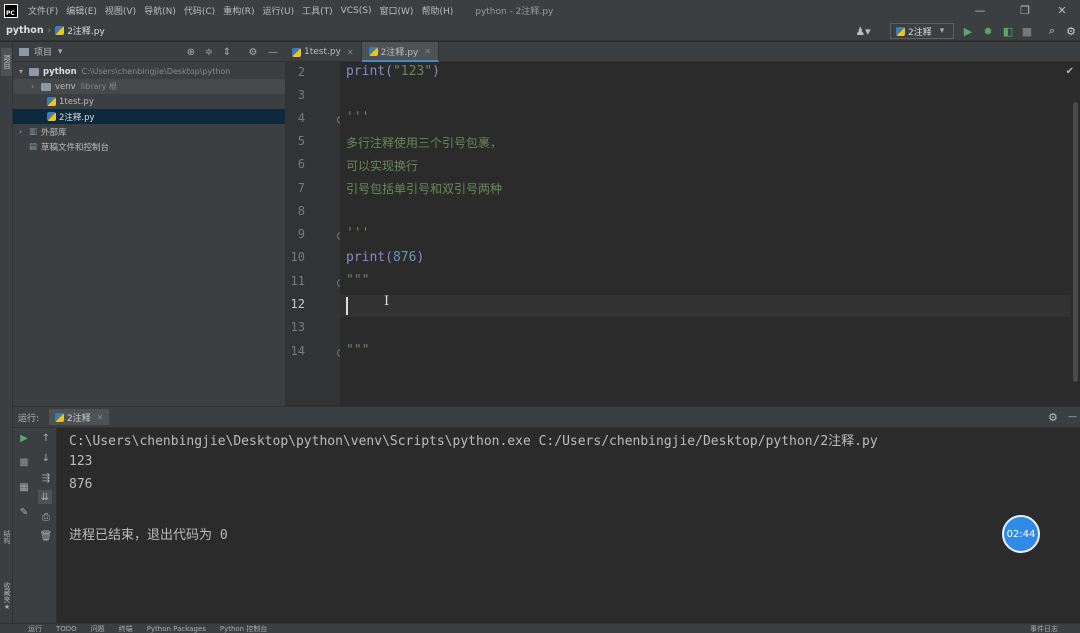  What do you see at coordinates (400, 52) in the screenshot?
I see `tab-2zhushi: 2注释.py ✕` at bounding box center [400, 52].